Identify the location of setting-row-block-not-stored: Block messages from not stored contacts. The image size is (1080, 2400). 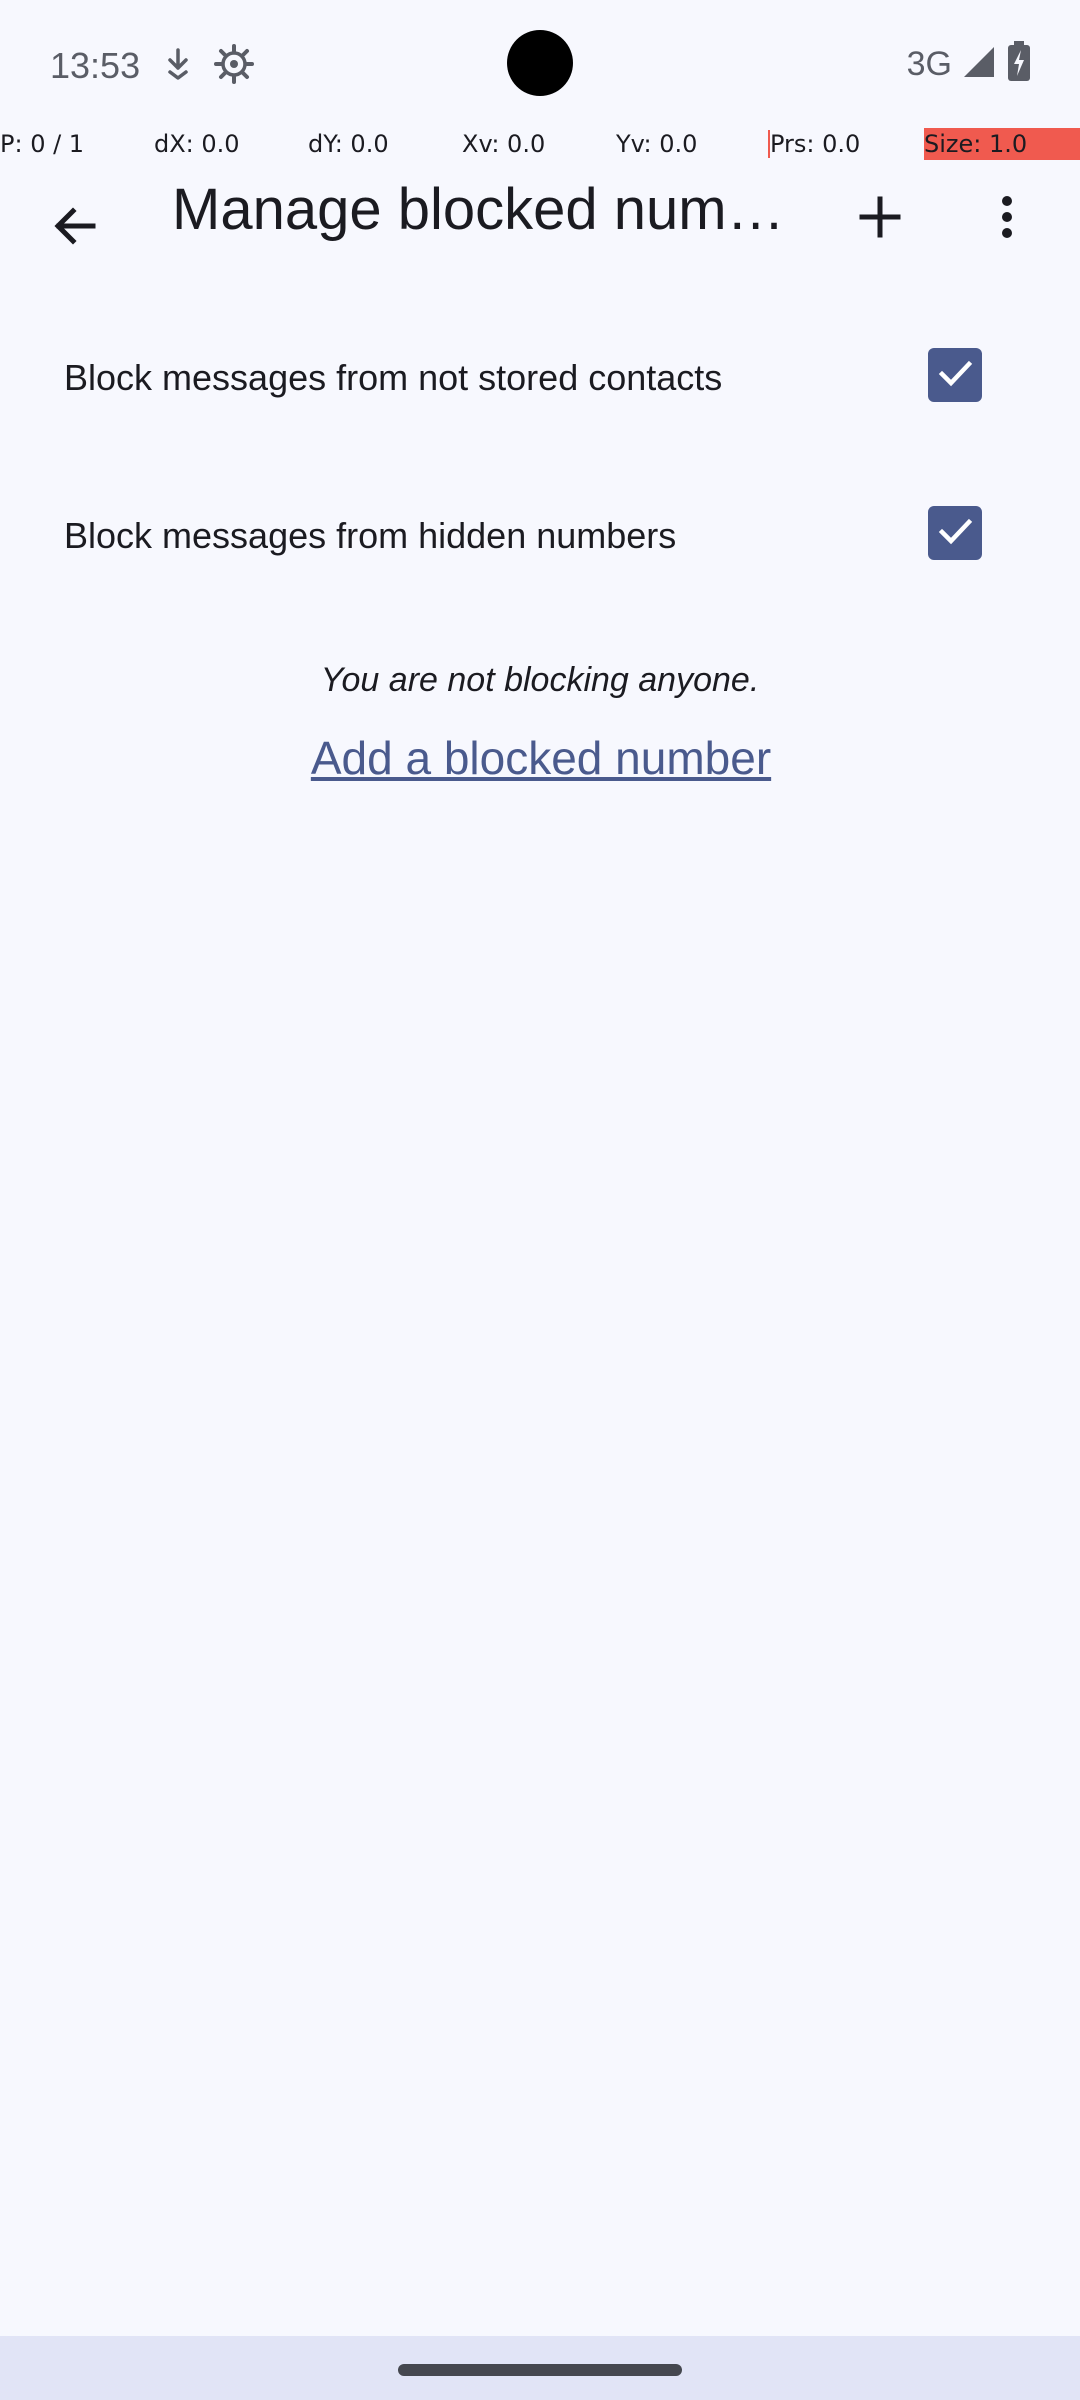
(540, 375).